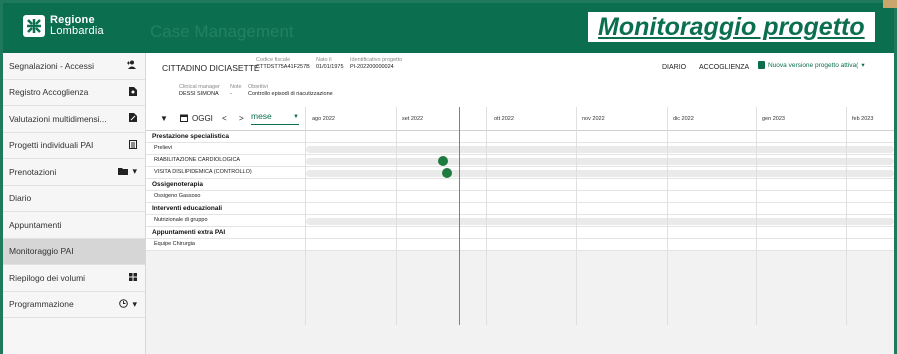  Describe the element at coordinates (520, 197) in the screenshot. I see `gantt-row: Ossigeno Gassoso` at that location.